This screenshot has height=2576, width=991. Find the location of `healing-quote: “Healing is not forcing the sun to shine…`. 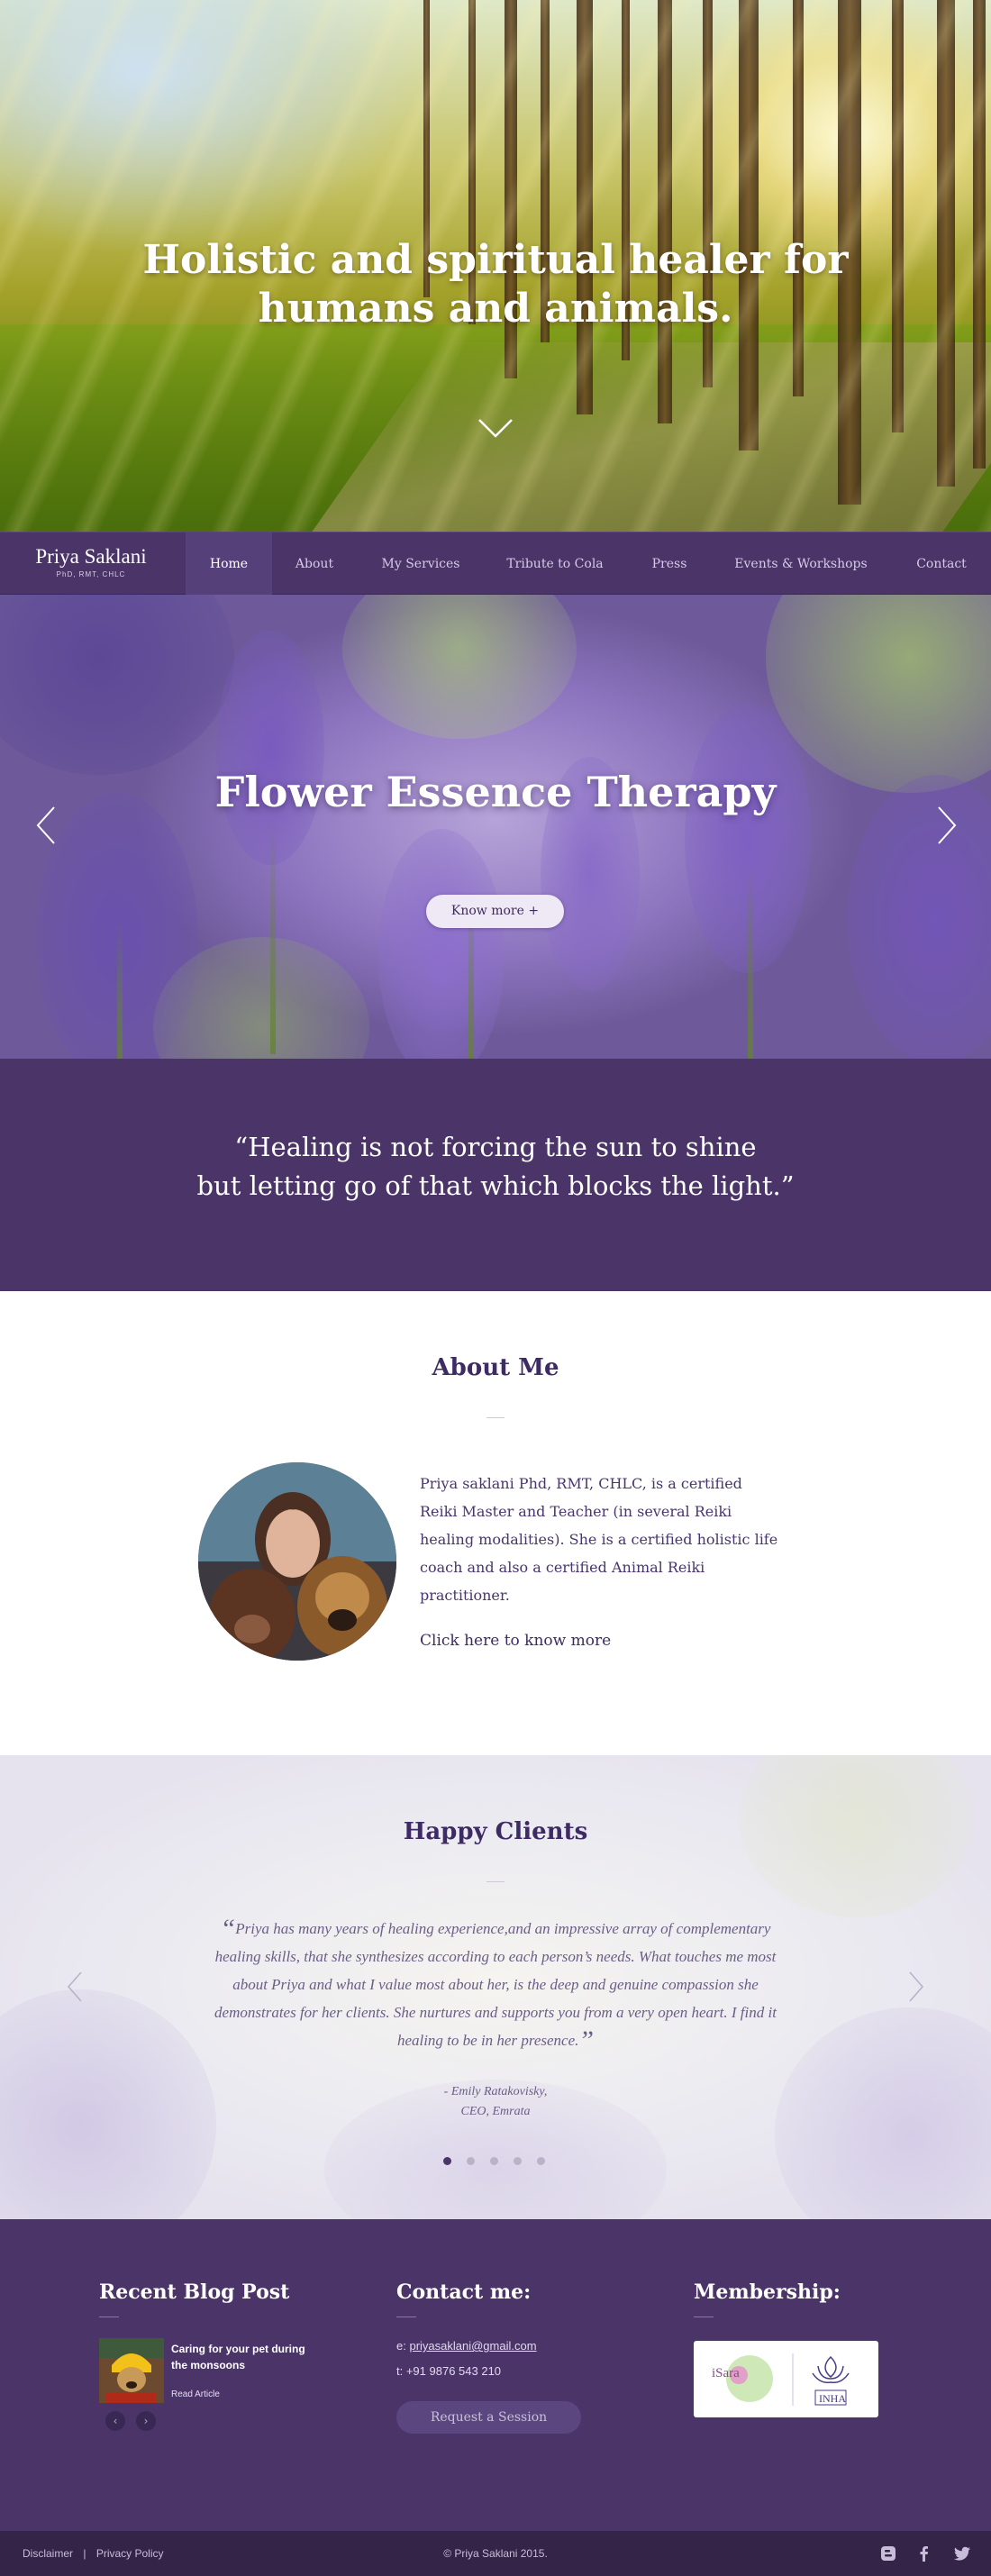

healing-quote: “Healing is not forcing the sun to shine… is located at coordinates (495, 1167).